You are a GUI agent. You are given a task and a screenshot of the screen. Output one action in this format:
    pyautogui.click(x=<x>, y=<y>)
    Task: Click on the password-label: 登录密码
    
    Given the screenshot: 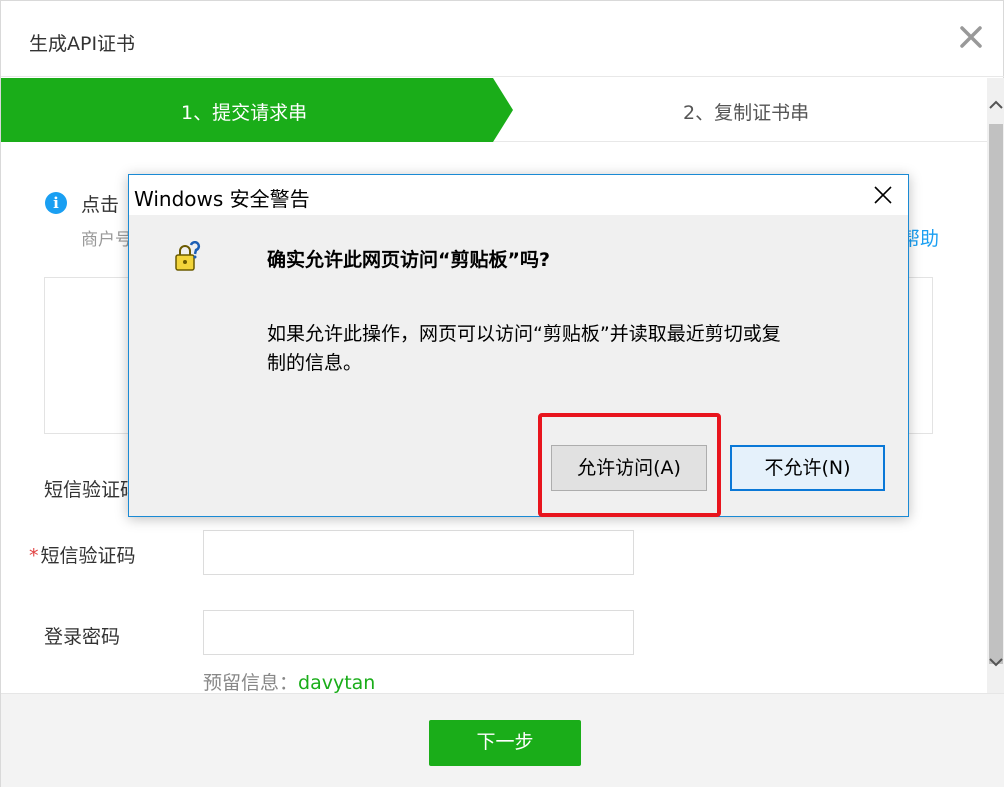 What is the action you would take?
    pyautogui.click(x=82, y=637)
    